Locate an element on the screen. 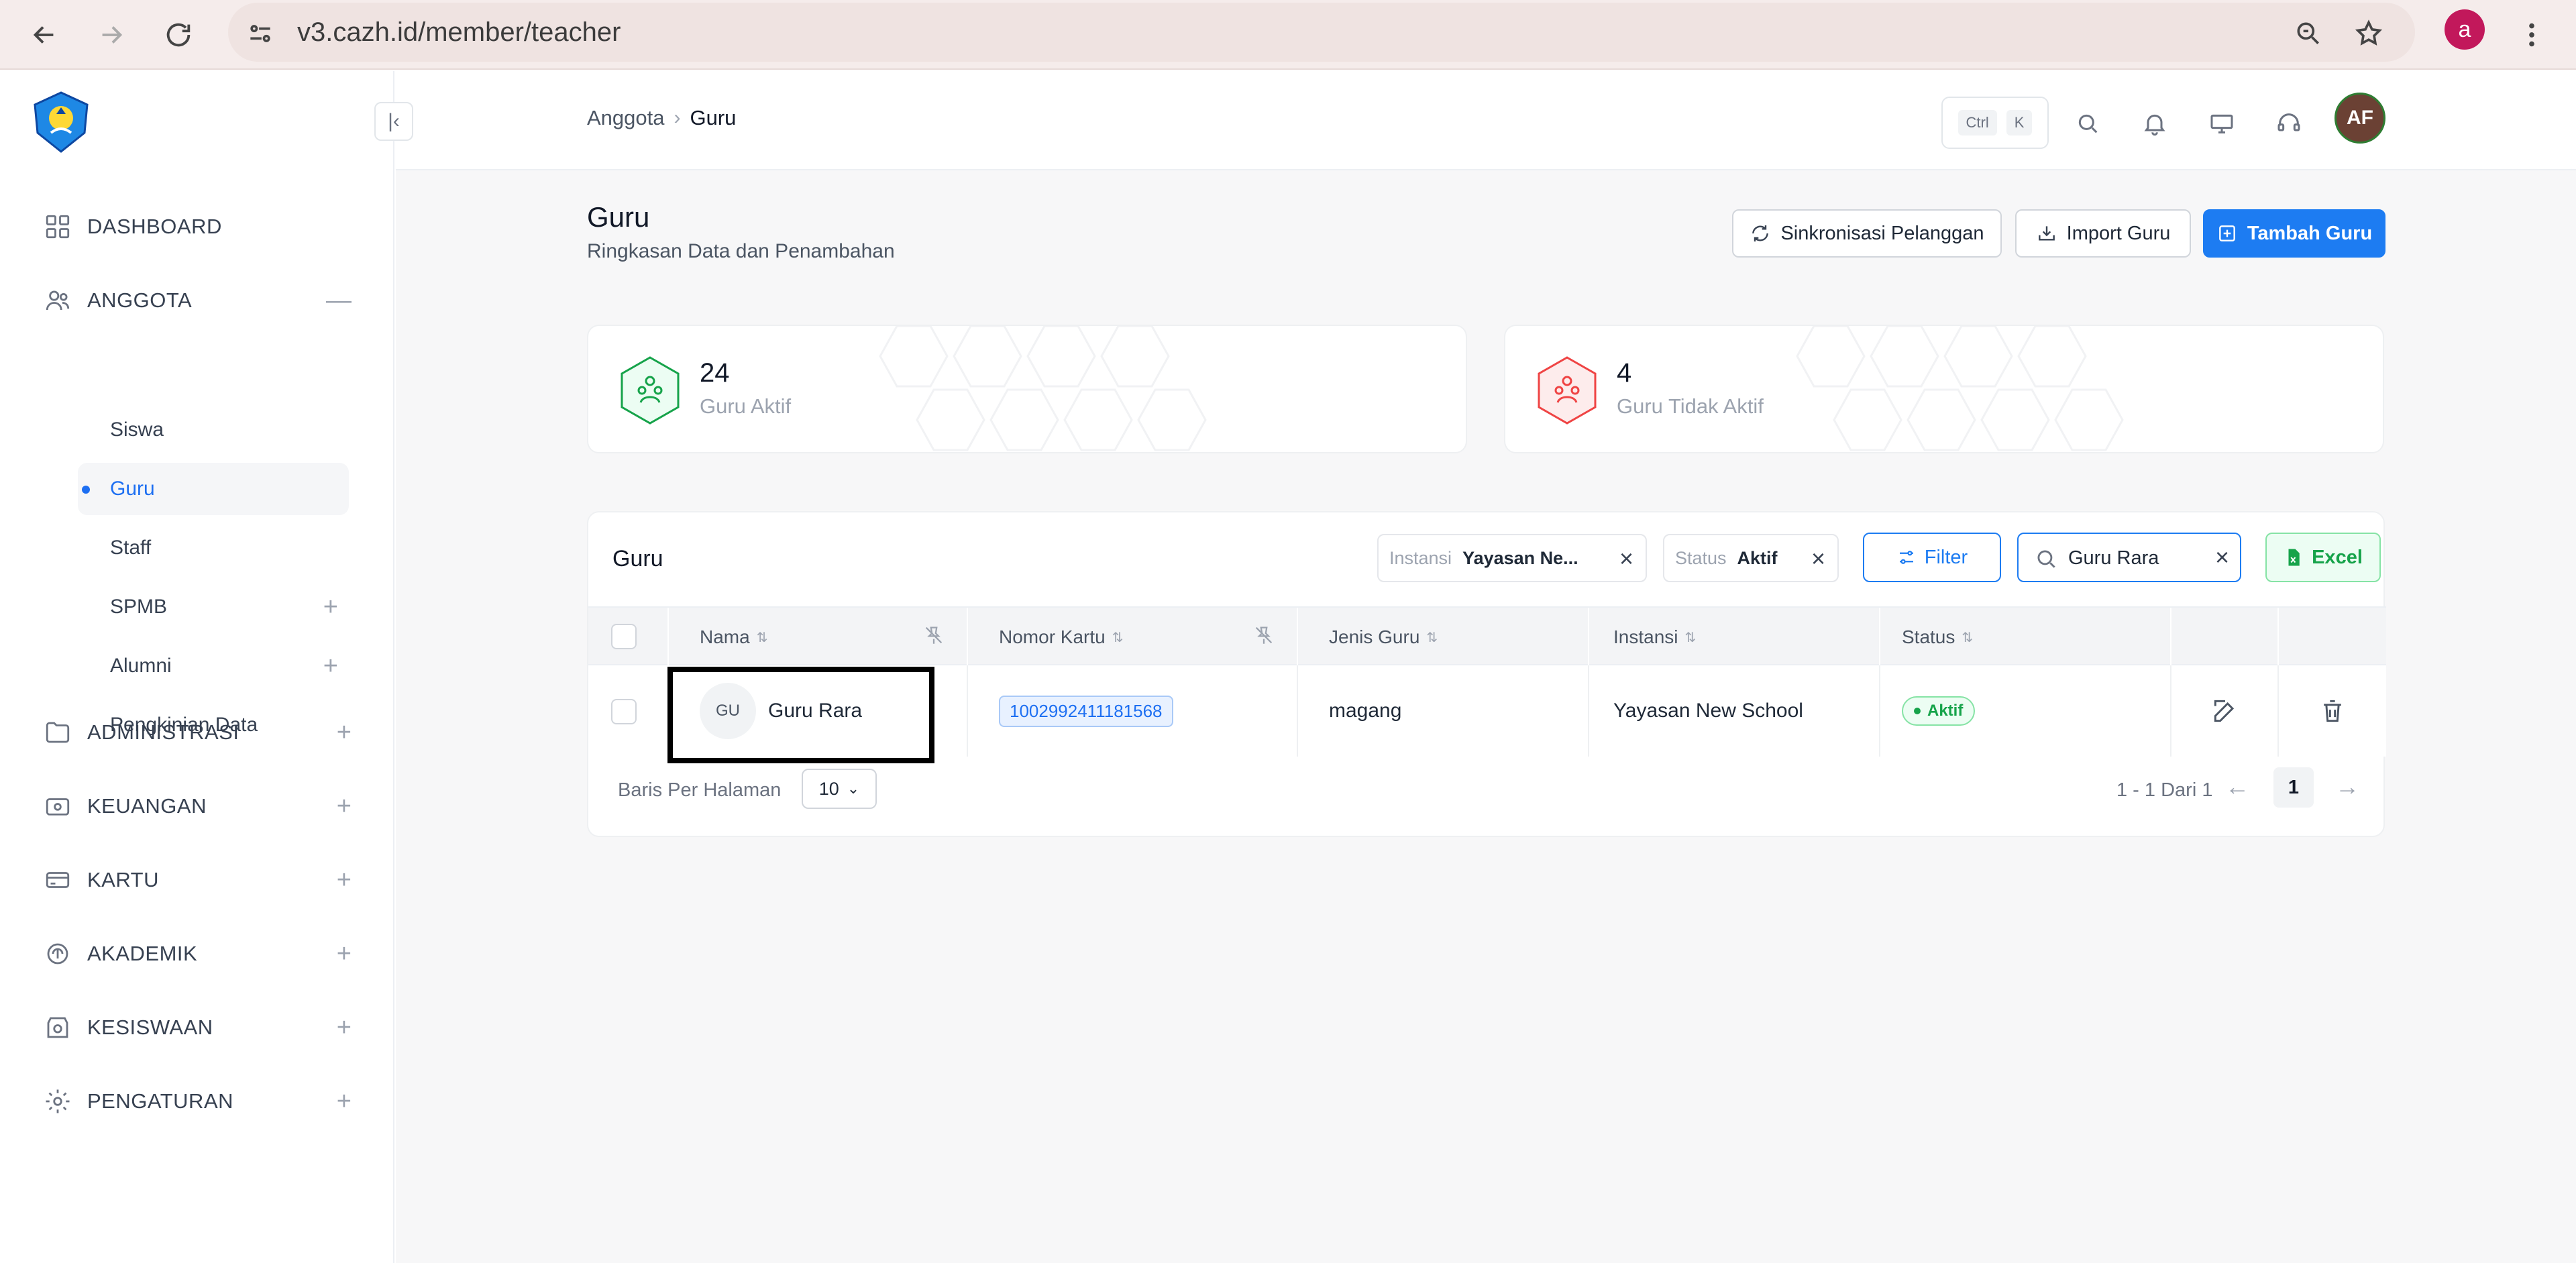 This screenshot has width=2576, height=1263. sidebar-item-label: ANGGOTA is located at coordinates (140, 300).